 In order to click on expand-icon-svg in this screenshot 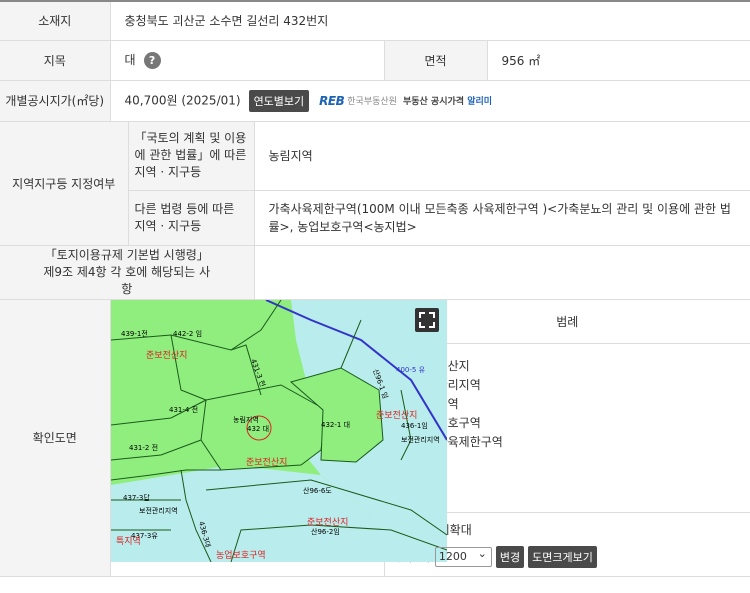, I will do `click(426, 319)`.